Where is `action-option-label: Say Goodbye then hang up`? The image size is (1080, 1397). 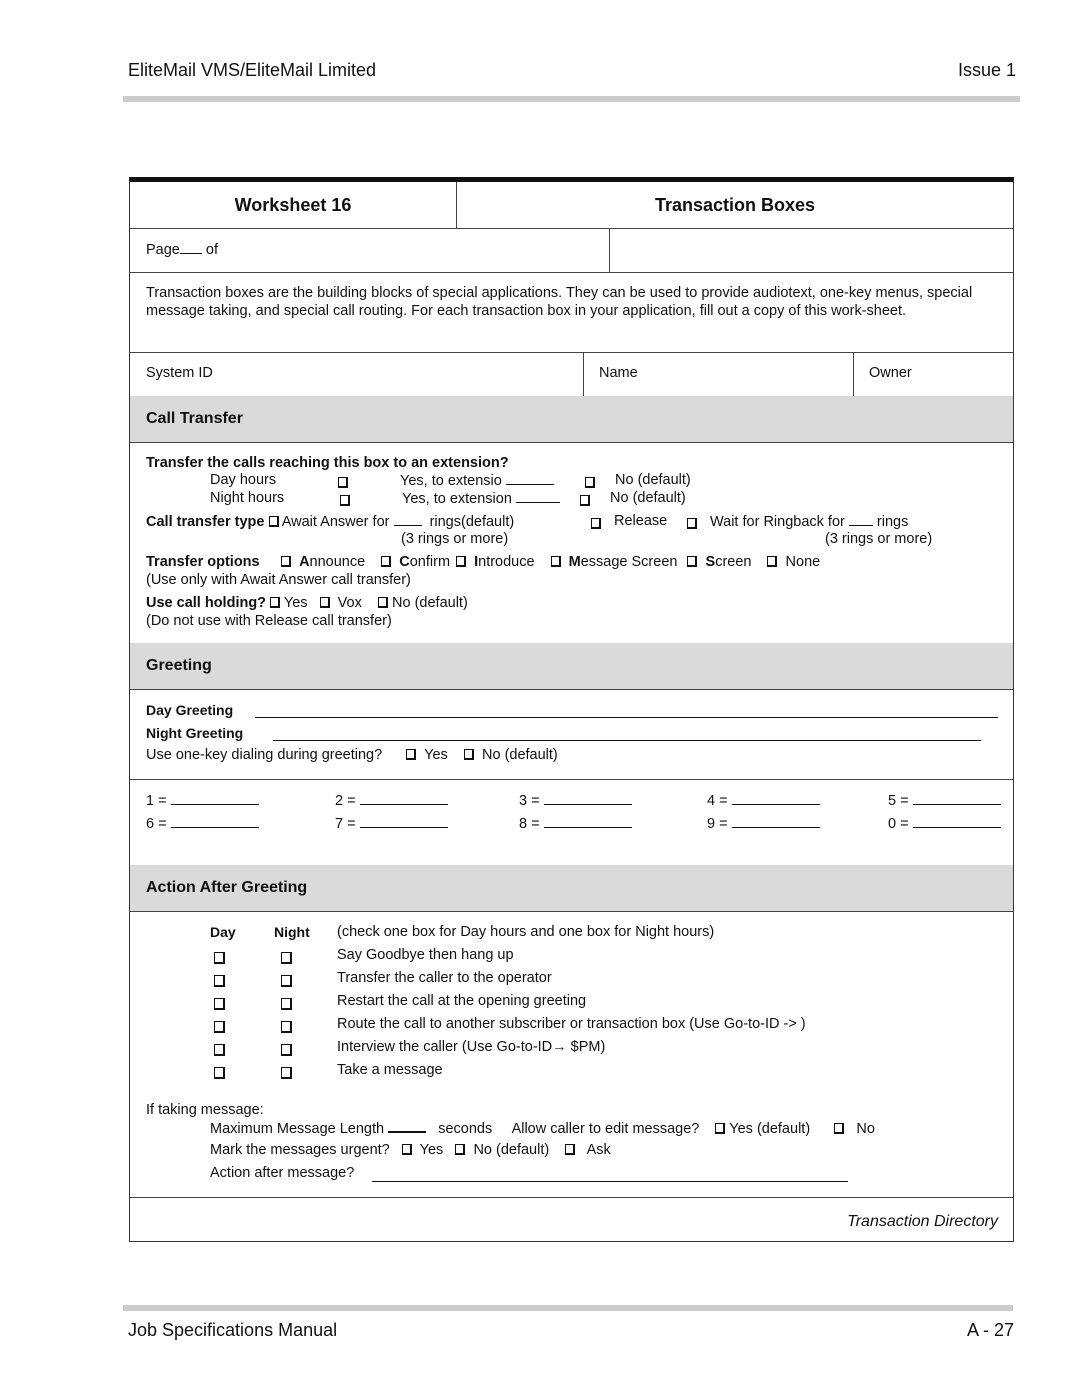 action-option-label: Say Goodbye then hang up is located at coordinates (425, 955).